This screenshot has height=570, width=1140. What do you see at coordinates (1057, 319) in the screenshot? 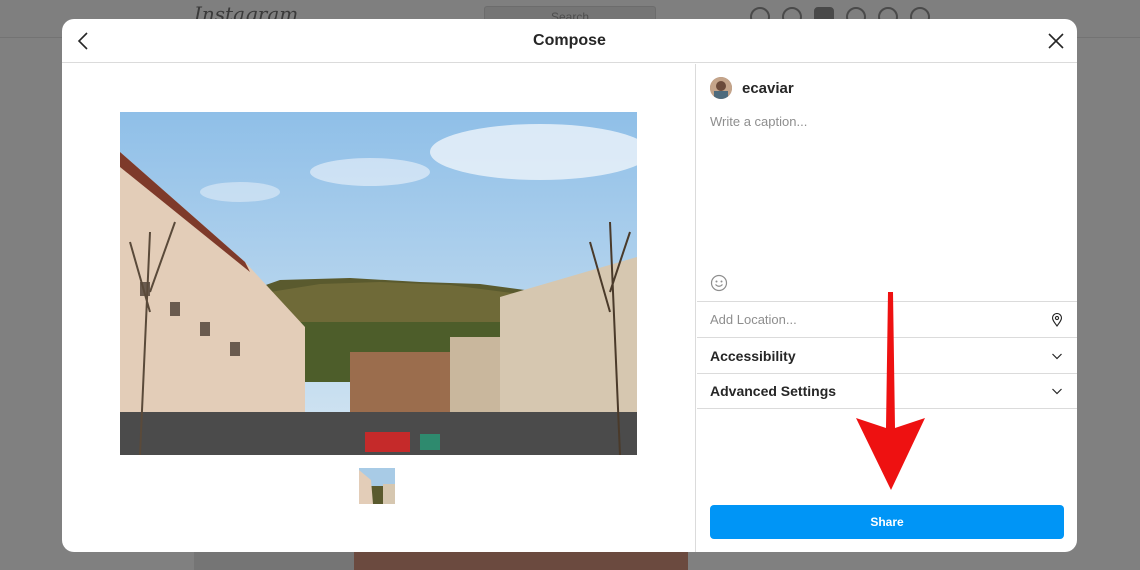
I see `location-pin-icon` at bounding box center [1057, 319].